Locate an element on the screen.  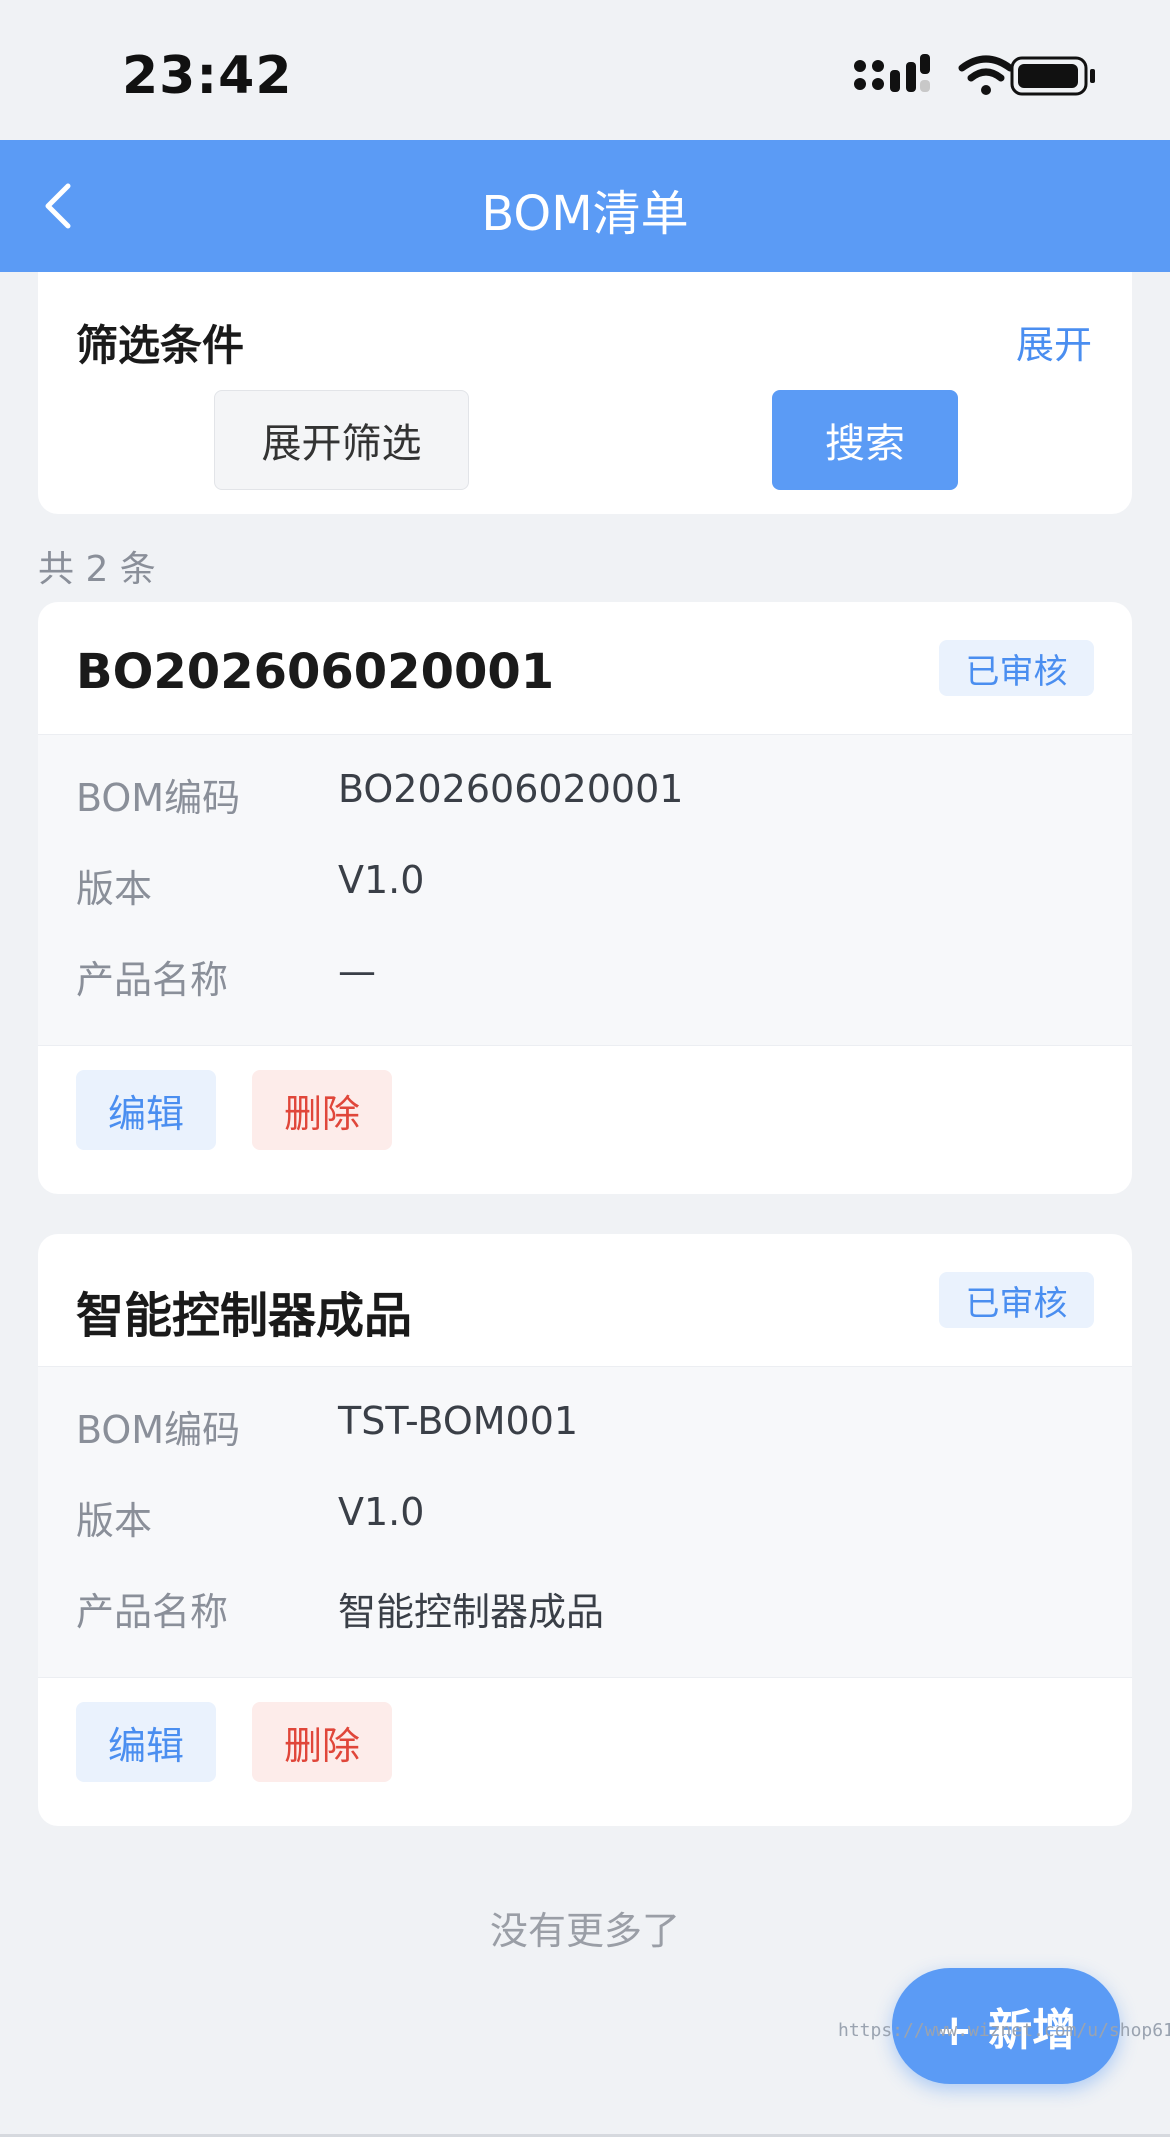
card-title: BO202606020001 is located at coordinates (315, 672).